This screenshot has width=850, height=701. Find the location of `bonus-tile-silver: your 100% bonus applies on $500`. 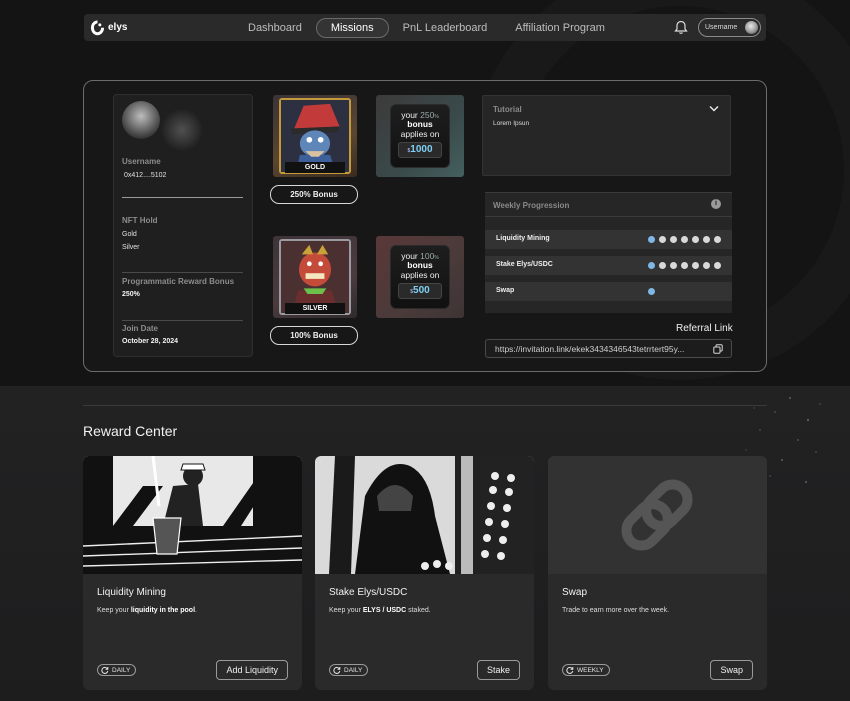

bonus-tile-silver: your 100% bonus applies on $500 is located at coordinates (420, 277).